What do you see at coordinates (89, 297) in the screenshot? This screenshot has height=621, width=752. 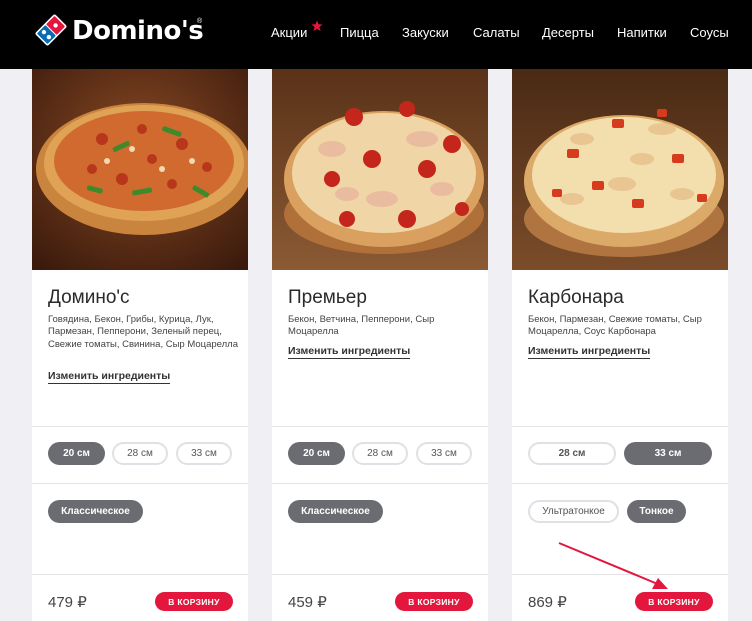 I see `pizza-title: Домино'с` at bounding box center [89, 297].